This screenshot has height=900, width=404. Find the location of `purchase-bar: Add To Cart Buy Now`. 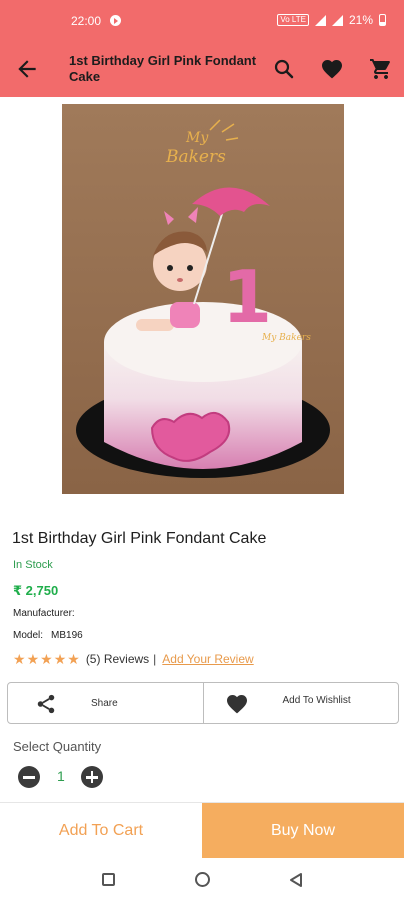

purchase-bar: Add To Cart Buy Now is located at coordinates (202, 830).